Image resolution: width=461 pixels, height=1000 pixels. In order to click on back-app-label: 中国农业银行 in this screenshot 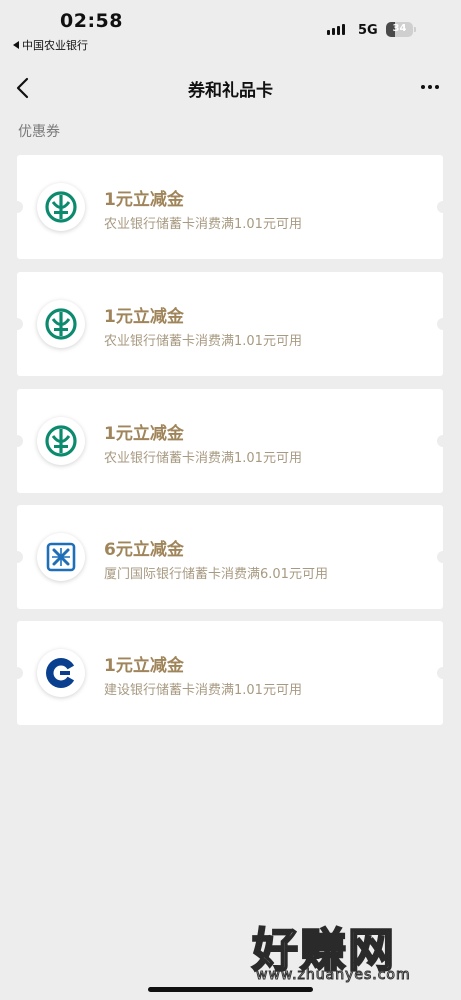, I will do `click(55, 45)`.